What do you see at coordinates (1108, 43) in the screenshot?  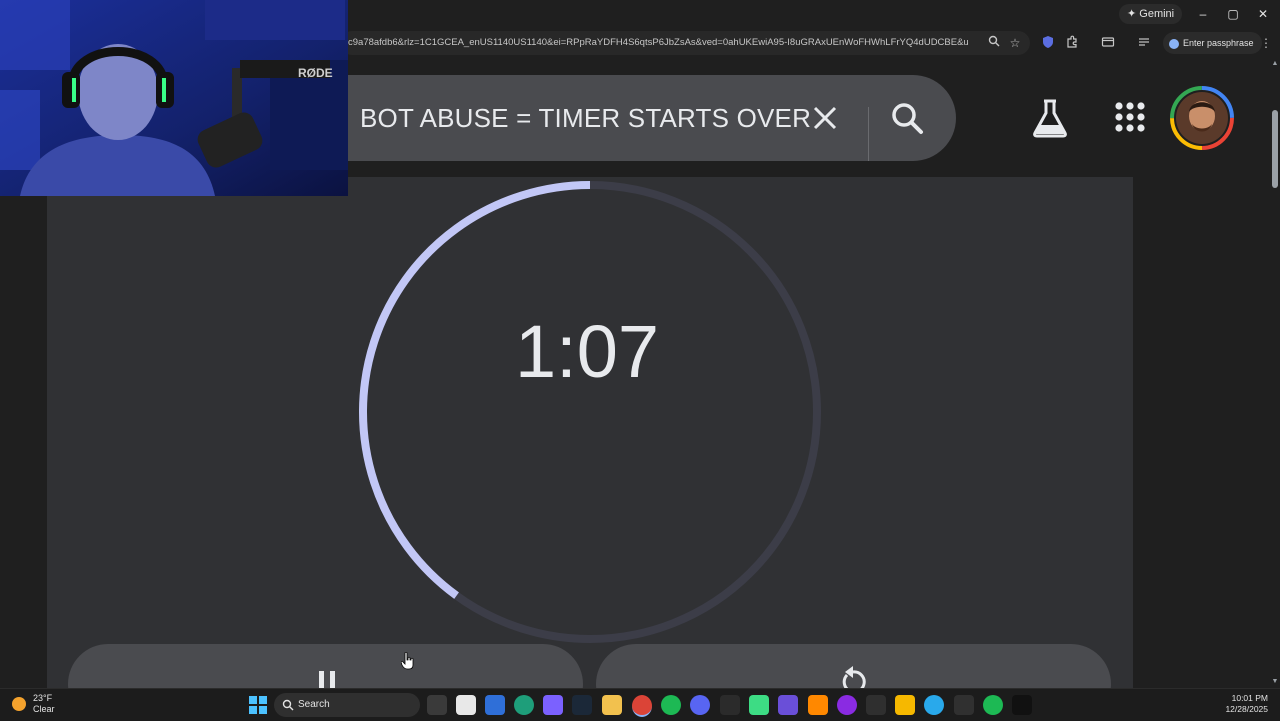 I see `tab-search-icon` at bounding box center [1108, 43].